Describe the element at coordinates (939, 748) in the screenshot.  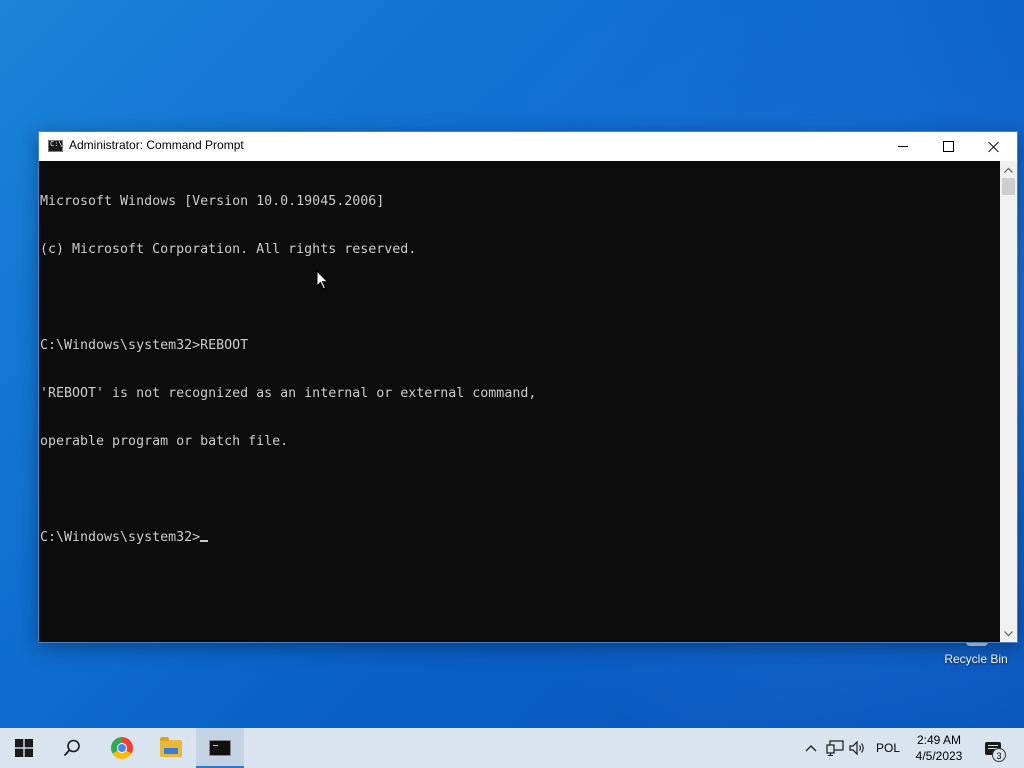
I see `clock-button: 2:49 AM 4/5/2023` at that location.